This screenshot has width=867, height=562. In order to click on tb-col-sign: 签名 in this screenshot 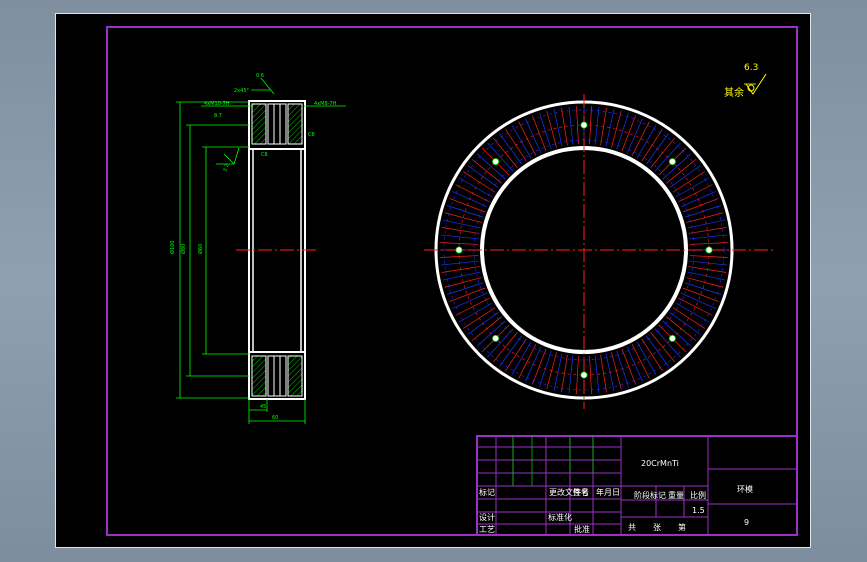, I will do `click(581, 492)`.